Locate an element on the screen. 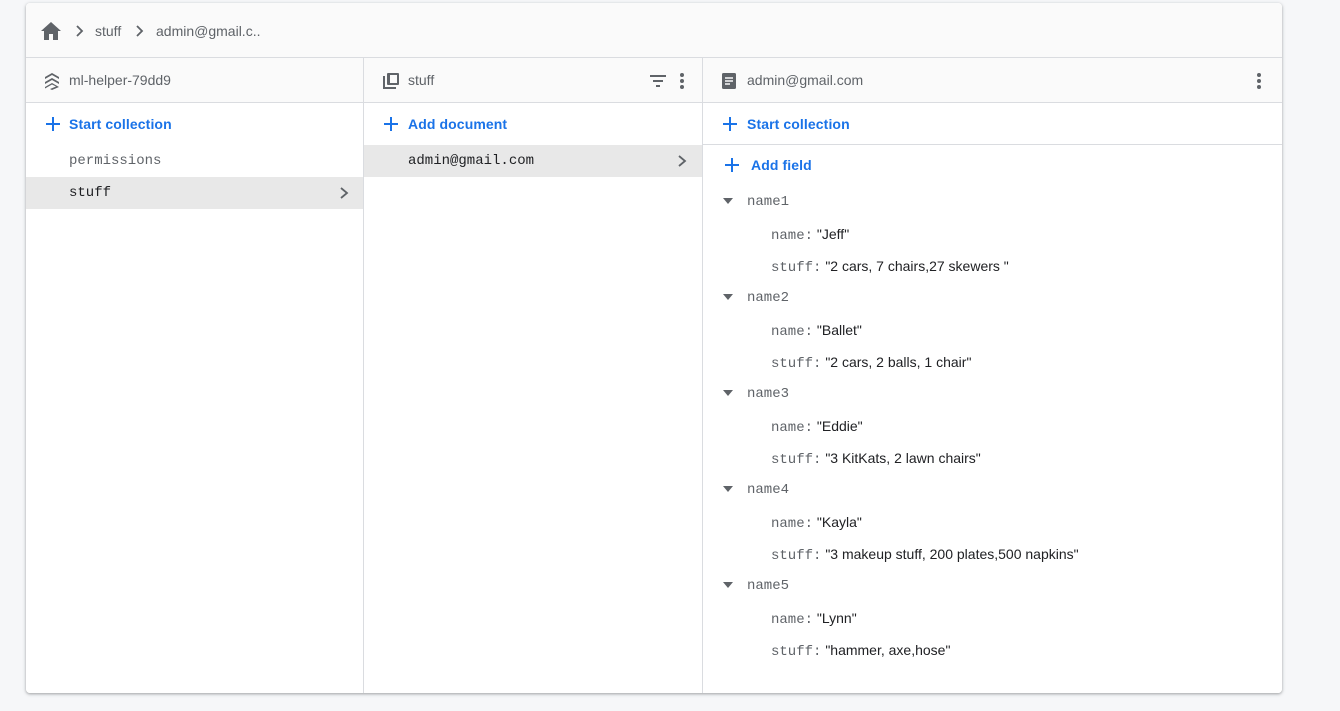  field-value: "Lynn" is located at coordinates (836, 618).